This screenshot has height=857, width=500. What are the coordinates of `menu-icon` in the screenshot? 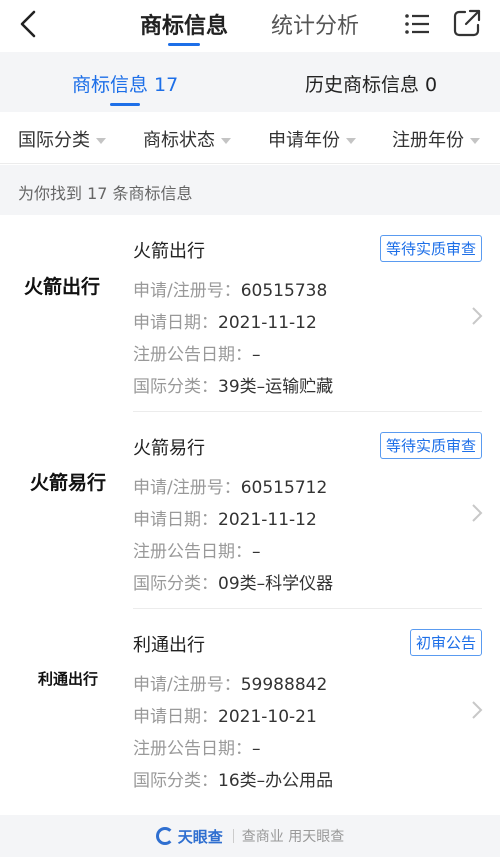 It's located at (417, 24).